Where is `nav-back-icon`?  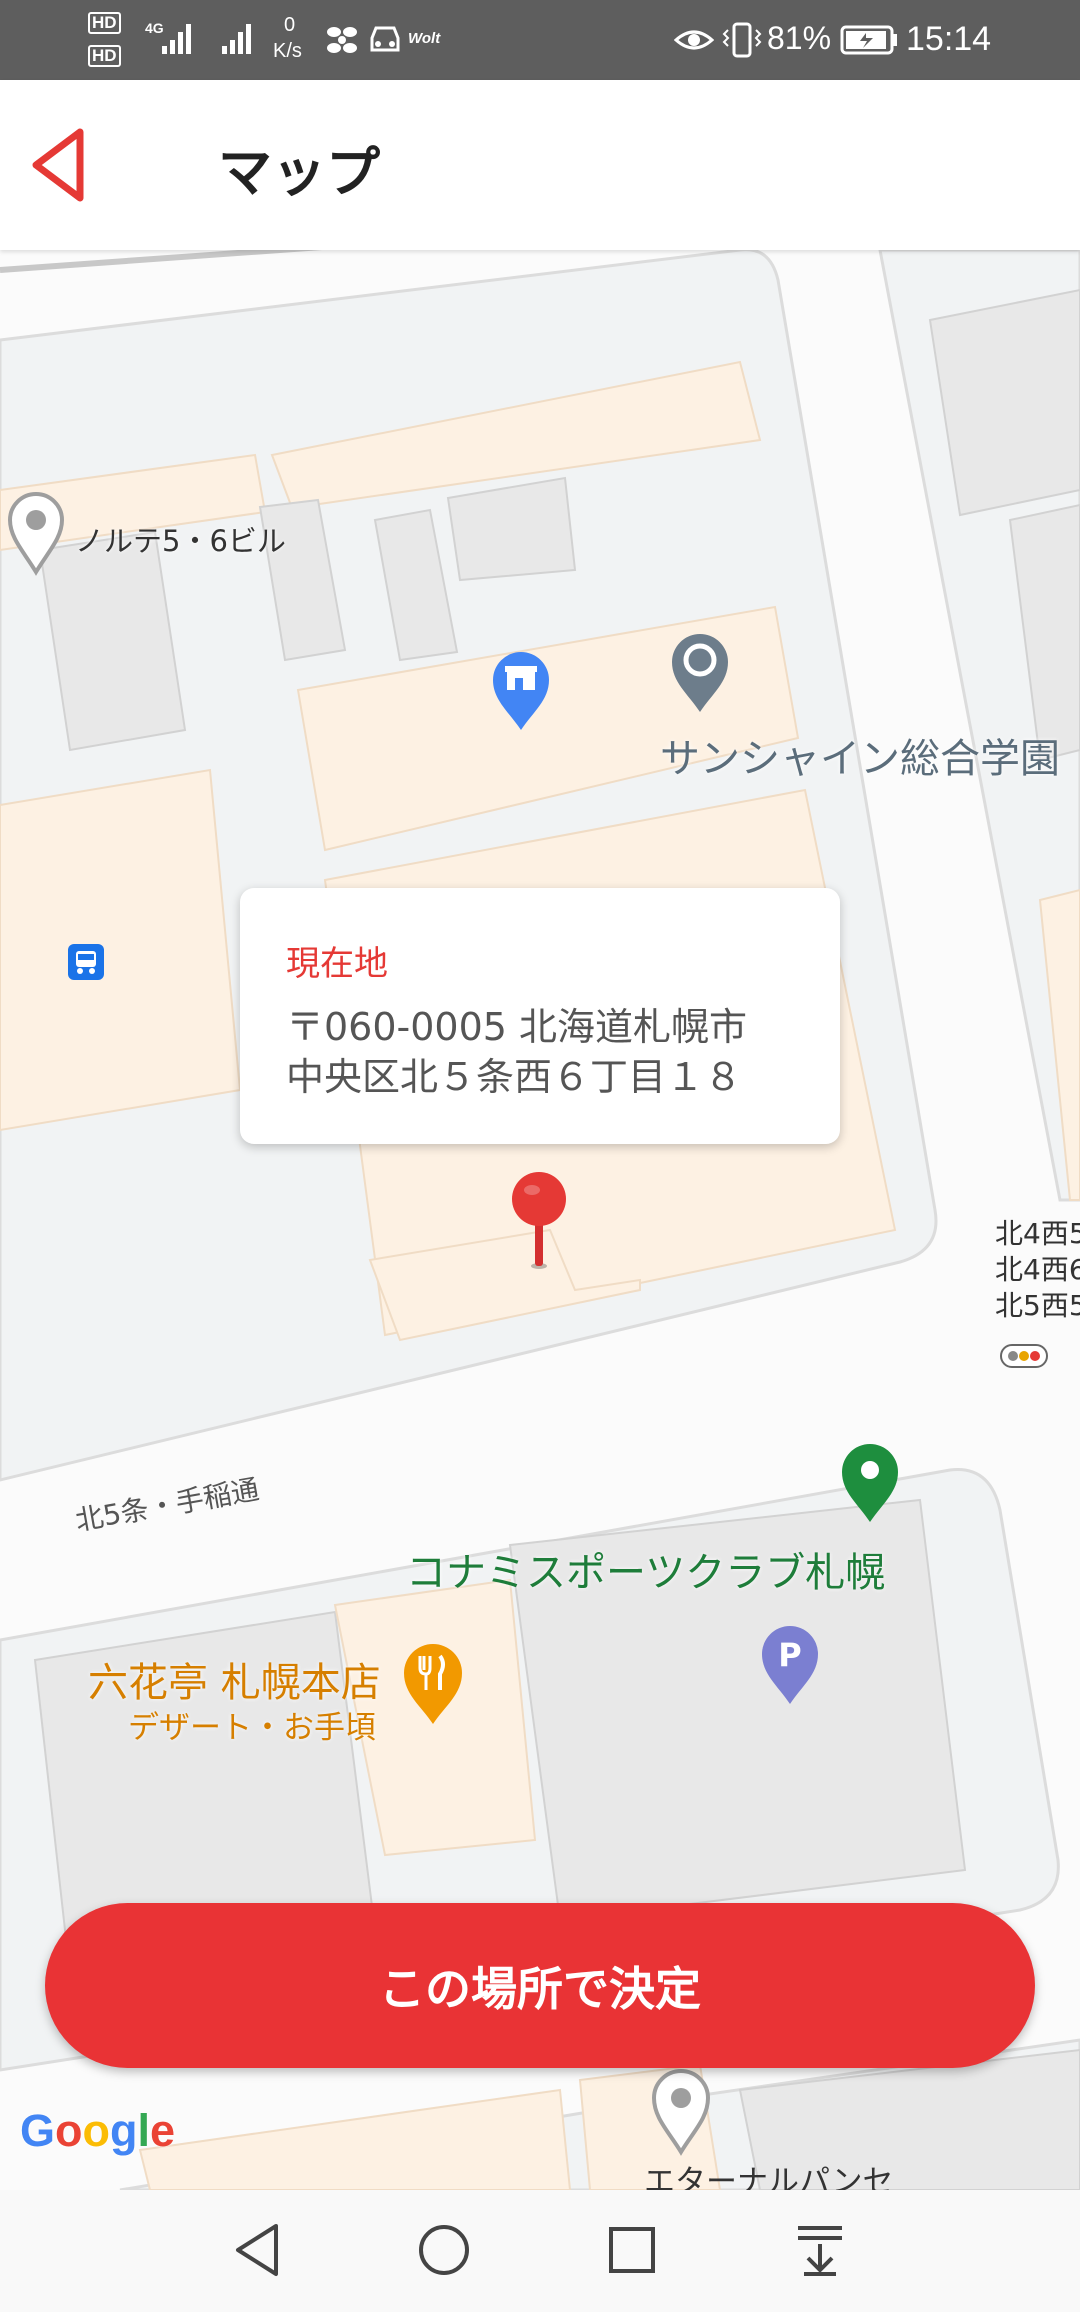 nav-back-icon is located at coordinates (258, 2250).